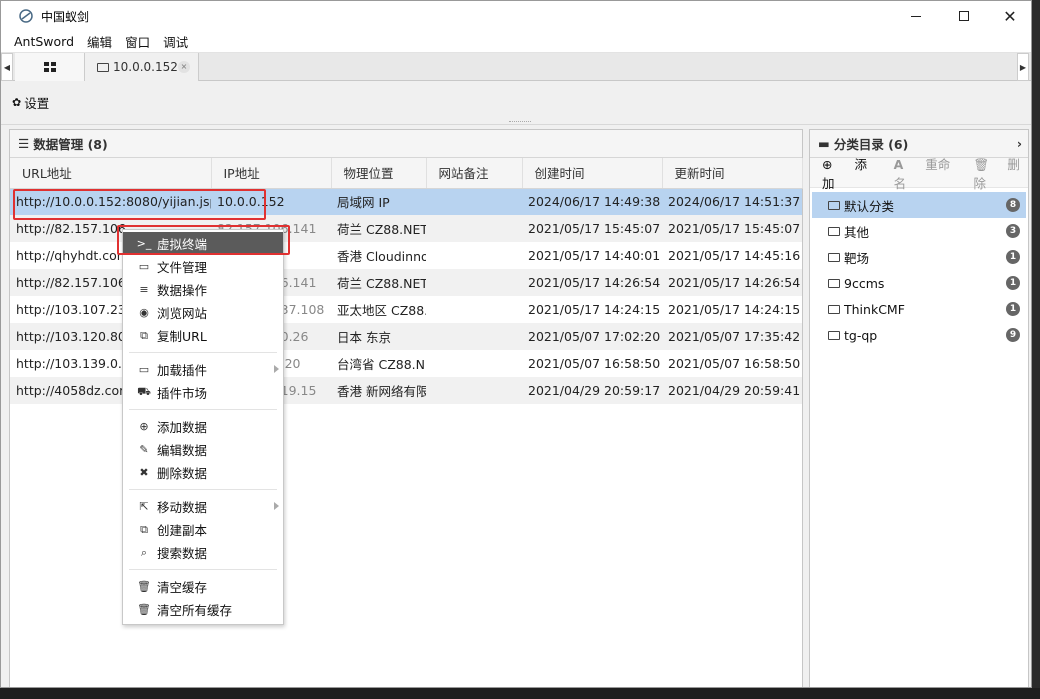 This screenshot has height=699, width=1040. Describe the element at coordinates (378, 255) in the screenshot. I see `table-cell: 香港 Cloudinnov` at that location.